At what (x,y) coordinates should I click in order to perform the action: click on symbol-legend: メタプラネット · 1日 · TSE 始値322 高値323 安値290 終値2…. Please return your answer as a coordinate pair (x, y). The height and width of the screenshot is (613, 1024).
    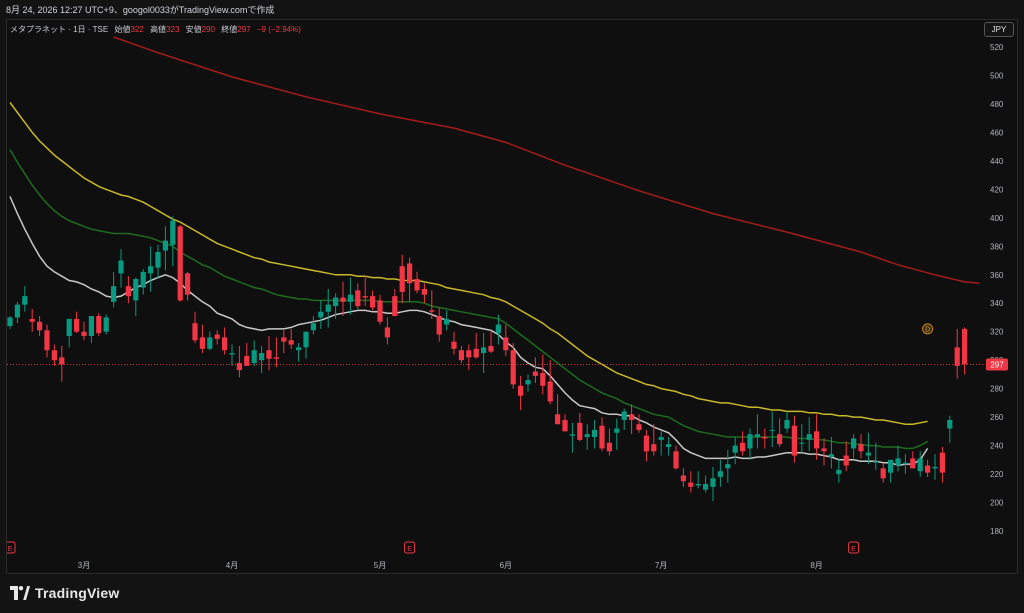
    Looking at the image, I should click on (155, 29).